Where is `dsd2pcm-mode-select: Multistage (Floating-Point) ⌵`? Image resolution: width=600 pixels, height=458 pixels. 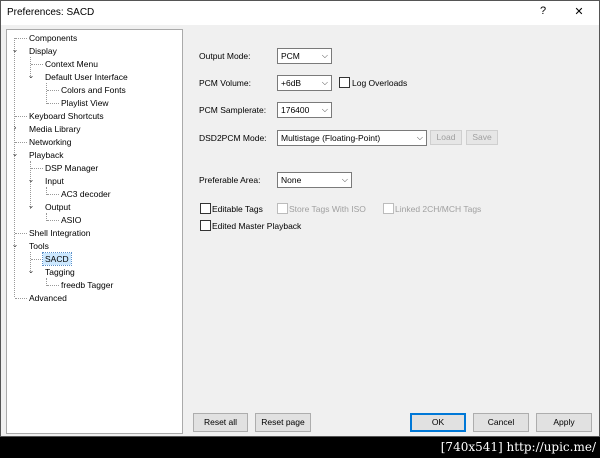 dsd2pcm-mode-select: Multistage (Floating-Point) ⌵ is located at coordinates (352, 138).